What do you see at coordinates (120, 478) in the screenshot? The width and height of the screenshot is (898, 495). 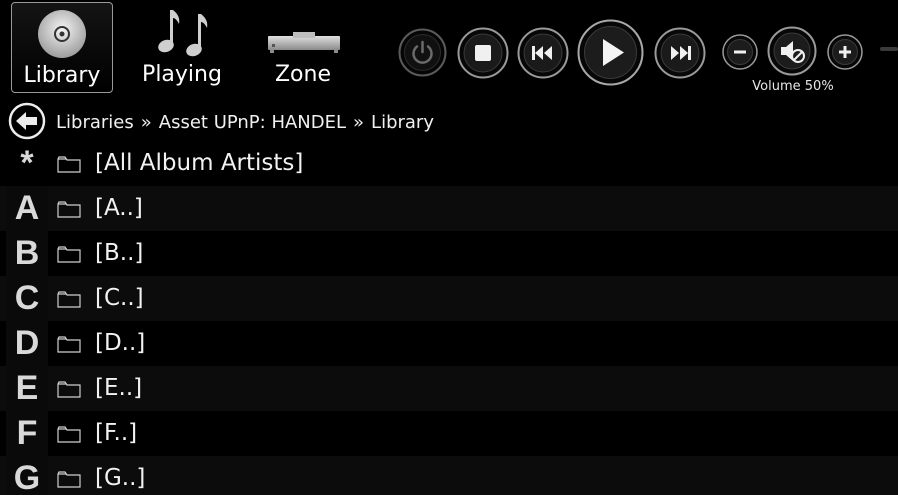 I see `list-item-label: [G..]` at bounding box center [120, 478].